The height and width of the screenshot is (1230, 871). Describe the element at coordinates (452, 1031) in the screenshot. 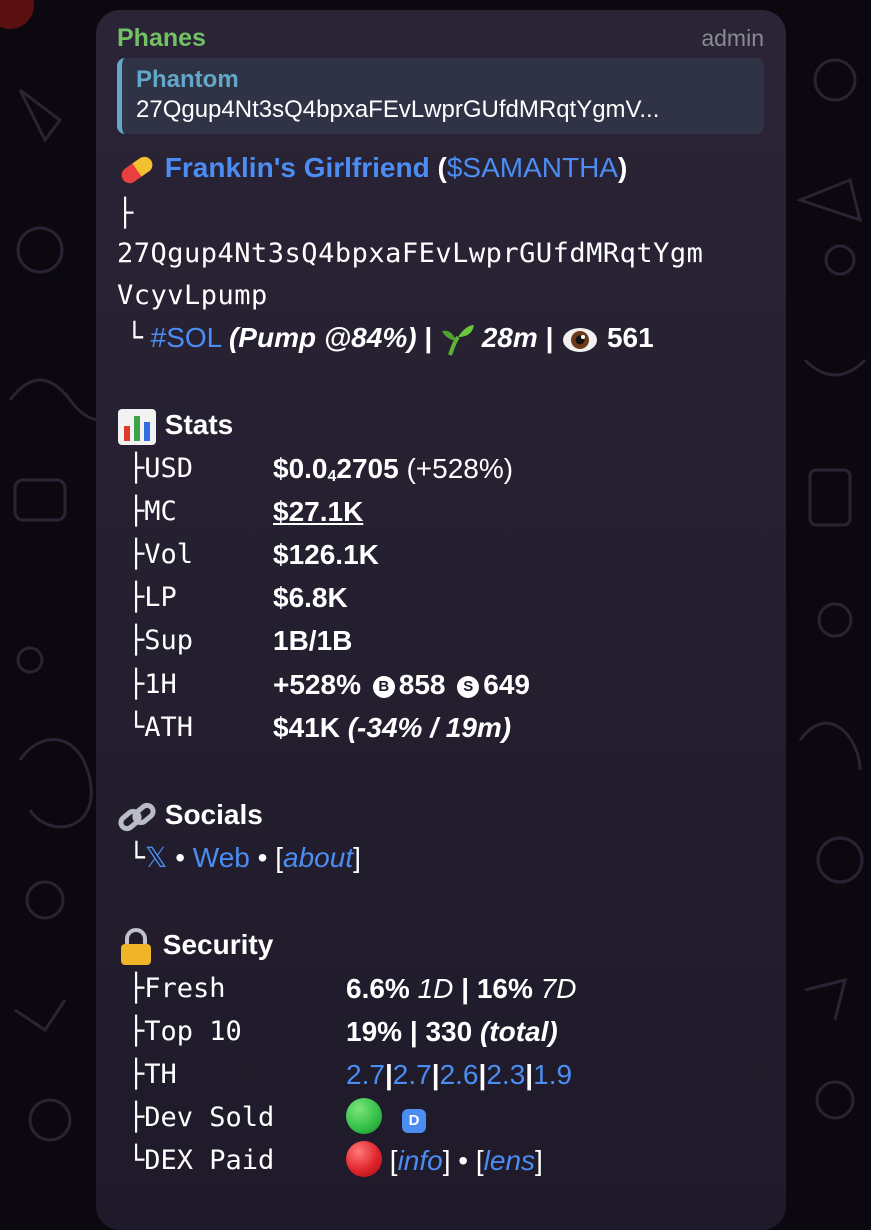

I see `security-top10-value: 19% | 330 (total)` at that location.